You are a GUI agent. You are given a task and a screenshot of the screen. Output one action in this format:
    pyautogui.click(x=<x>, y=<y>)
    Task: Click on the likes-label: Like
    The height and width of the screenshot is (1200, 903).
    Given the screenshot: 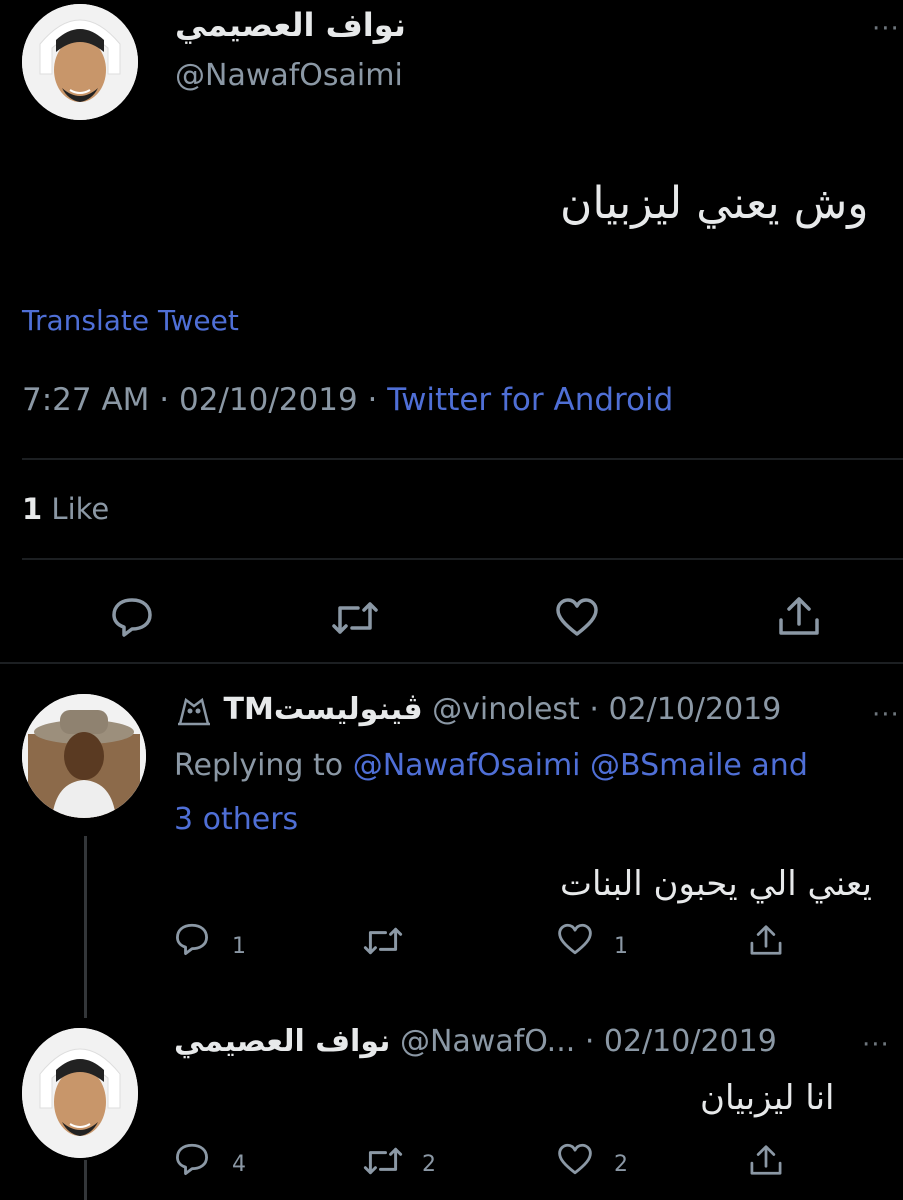 What is the action you would take?
    pyautogui.click(x=80, y=509)
    